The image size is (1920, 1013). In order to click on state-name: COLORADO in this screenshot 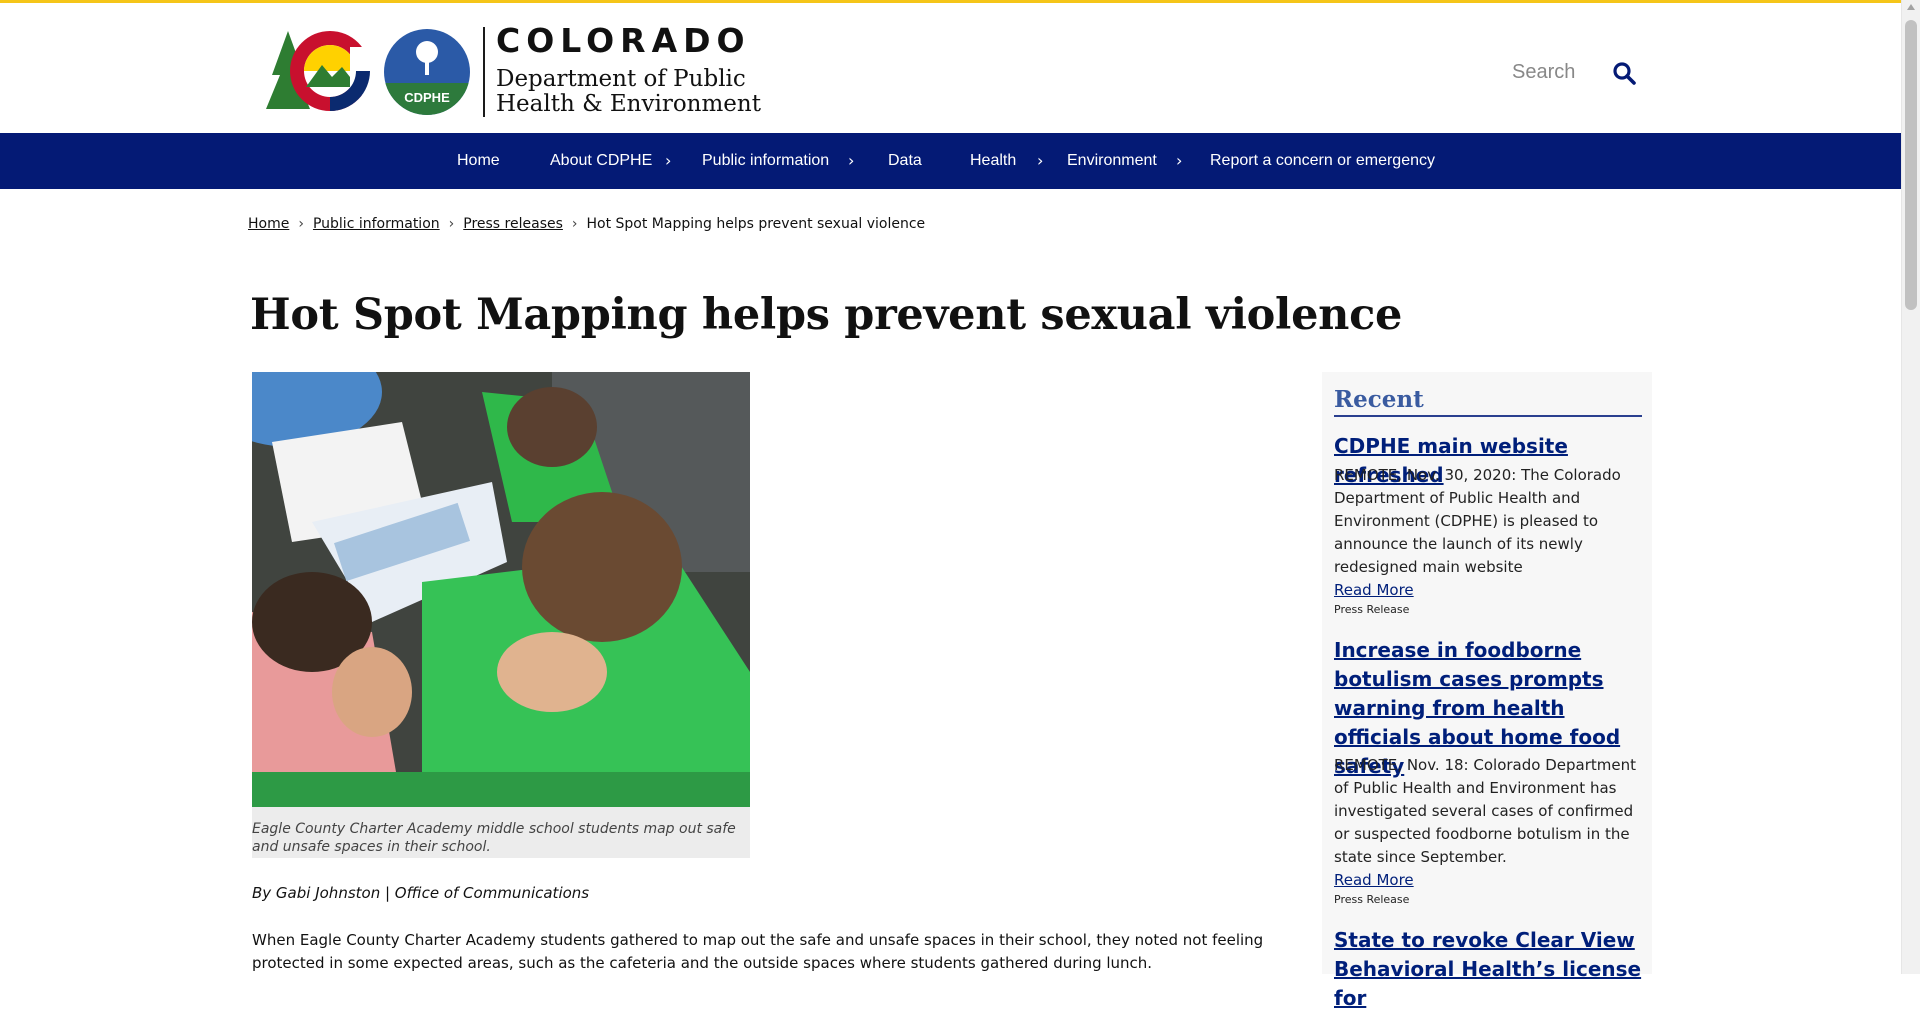, I will do `click(623, 40)`.